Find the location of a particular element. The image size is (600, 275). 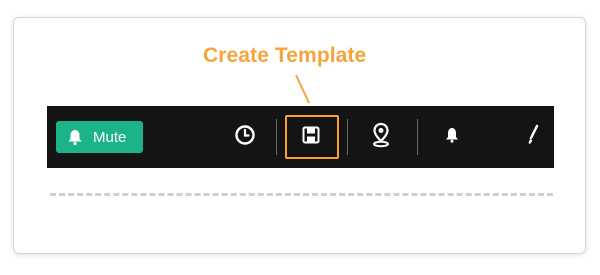

mute-button: Mute is located at coordinates (99, 137).